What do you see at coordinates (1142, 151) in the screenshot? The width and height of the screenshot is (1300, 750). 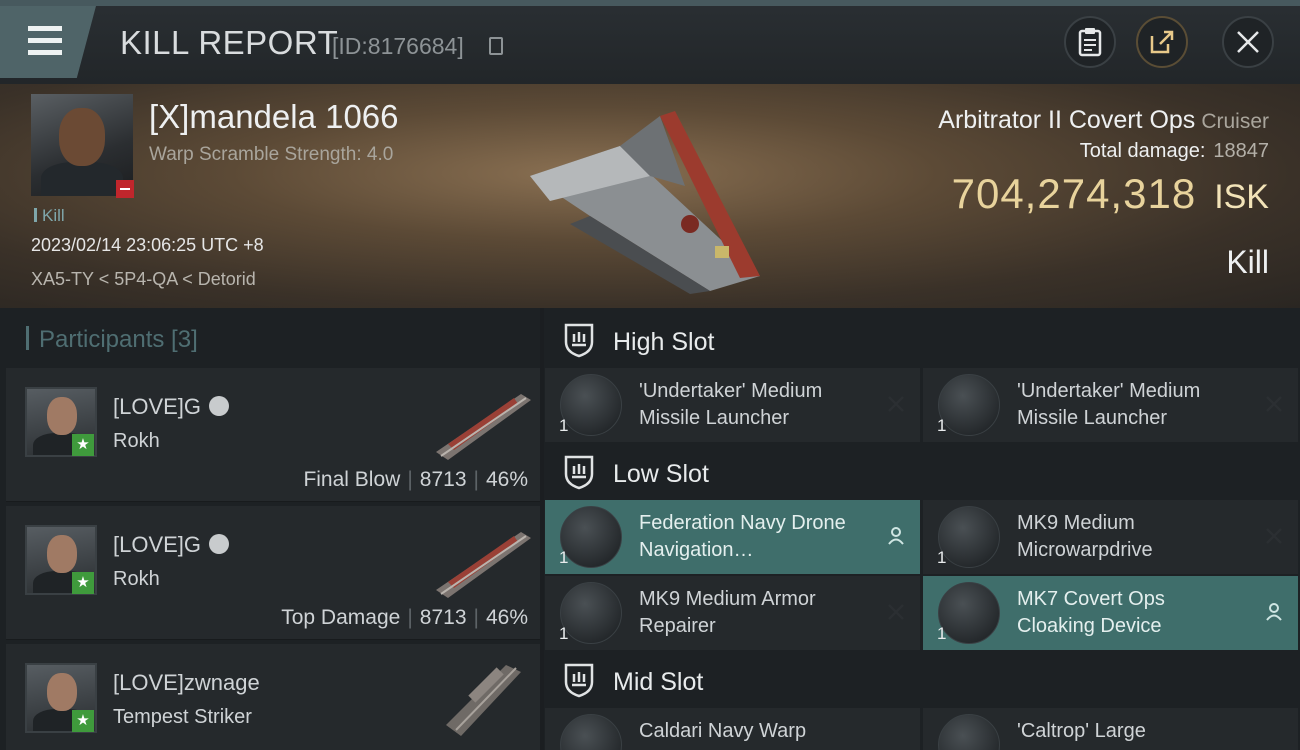 I see `total-damage-label: Total damage:` at bounding box center [1142, 151].